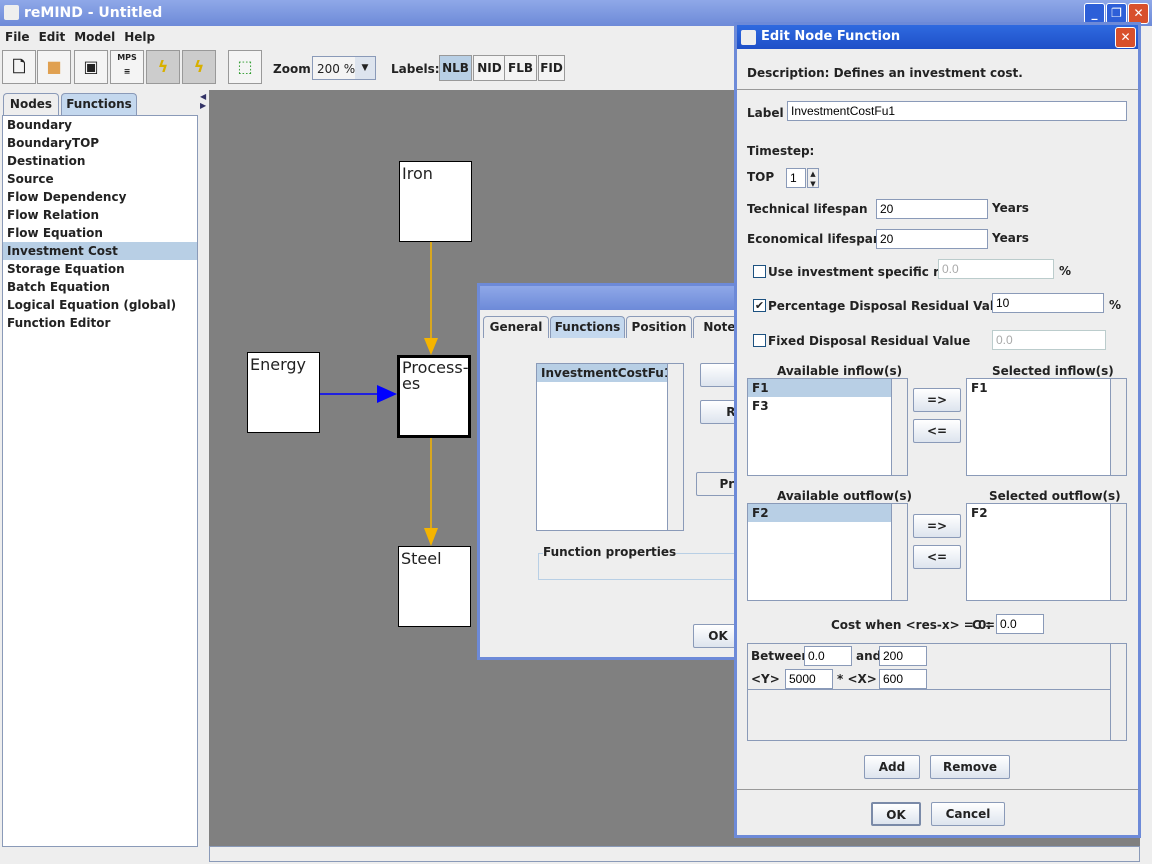 Image resolution: width=1152 pixels, height=864 pixels. Describe the element at coordinates (17, 35) in the screenshot. I see `menu-file: File` at that location.